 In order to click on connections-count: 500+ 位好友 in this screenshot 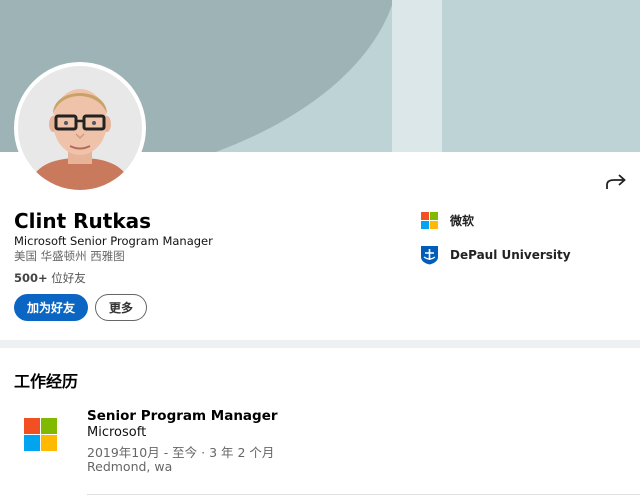, I will do `click(50, 278)`.